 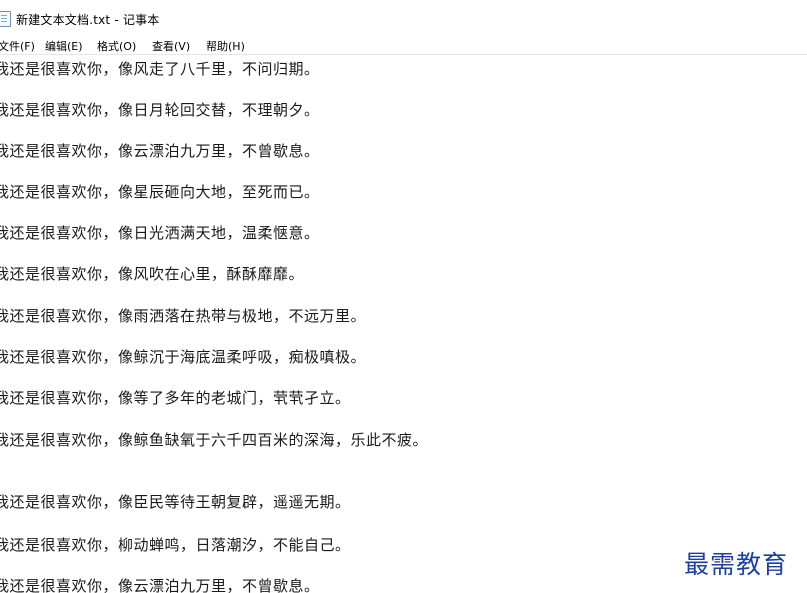 I want to click on text-line: 我还是很喜欢你，像日月轮回交替，不理朝夕。, so click(x=160, y=110).